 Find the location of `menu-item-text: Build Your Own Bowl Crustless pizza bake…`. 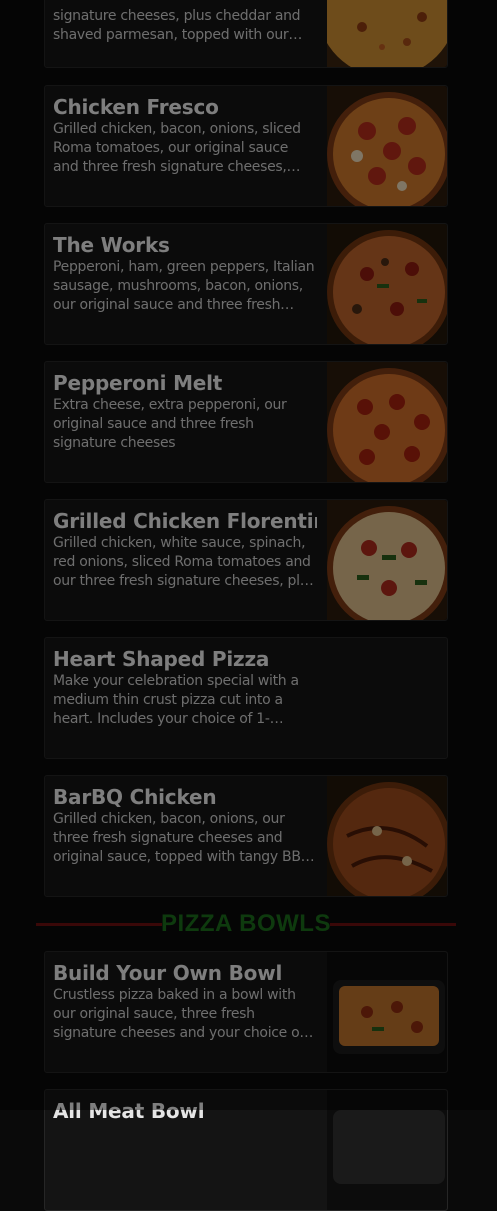

menu-item-text: Build Your Own Bowl Crustless pizza bake… is located at coordinates (185, 1001).